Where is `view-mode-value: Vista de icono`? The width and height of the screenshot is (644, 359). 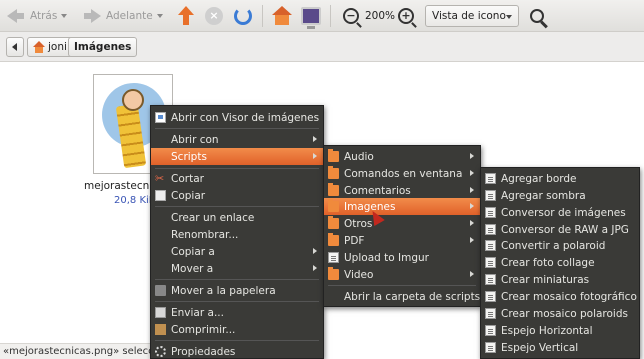 view-mode-value: Vista de icono is located at coordinates (469, 16).